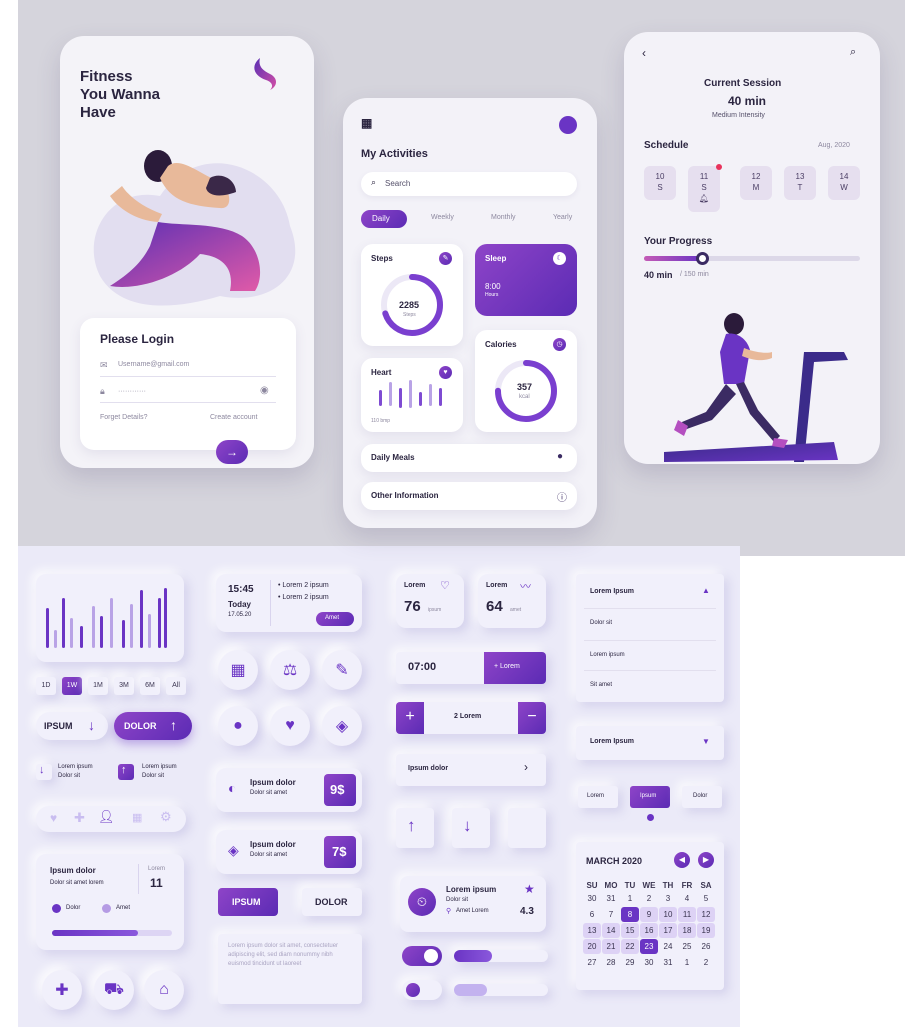 The width and height of the screenshot is (905, 1027). What do you see at coordinates (290, 670) in the screenshot?
I see `scale-button: ⚖` at bounding box center [290, 670].